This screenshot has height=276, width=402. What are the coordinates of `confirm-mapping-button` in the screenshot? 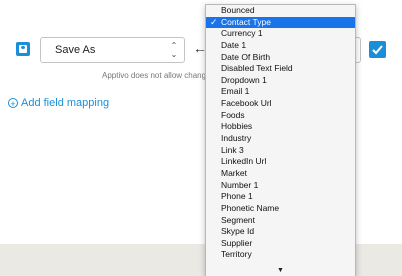 It's located at (377, 49).